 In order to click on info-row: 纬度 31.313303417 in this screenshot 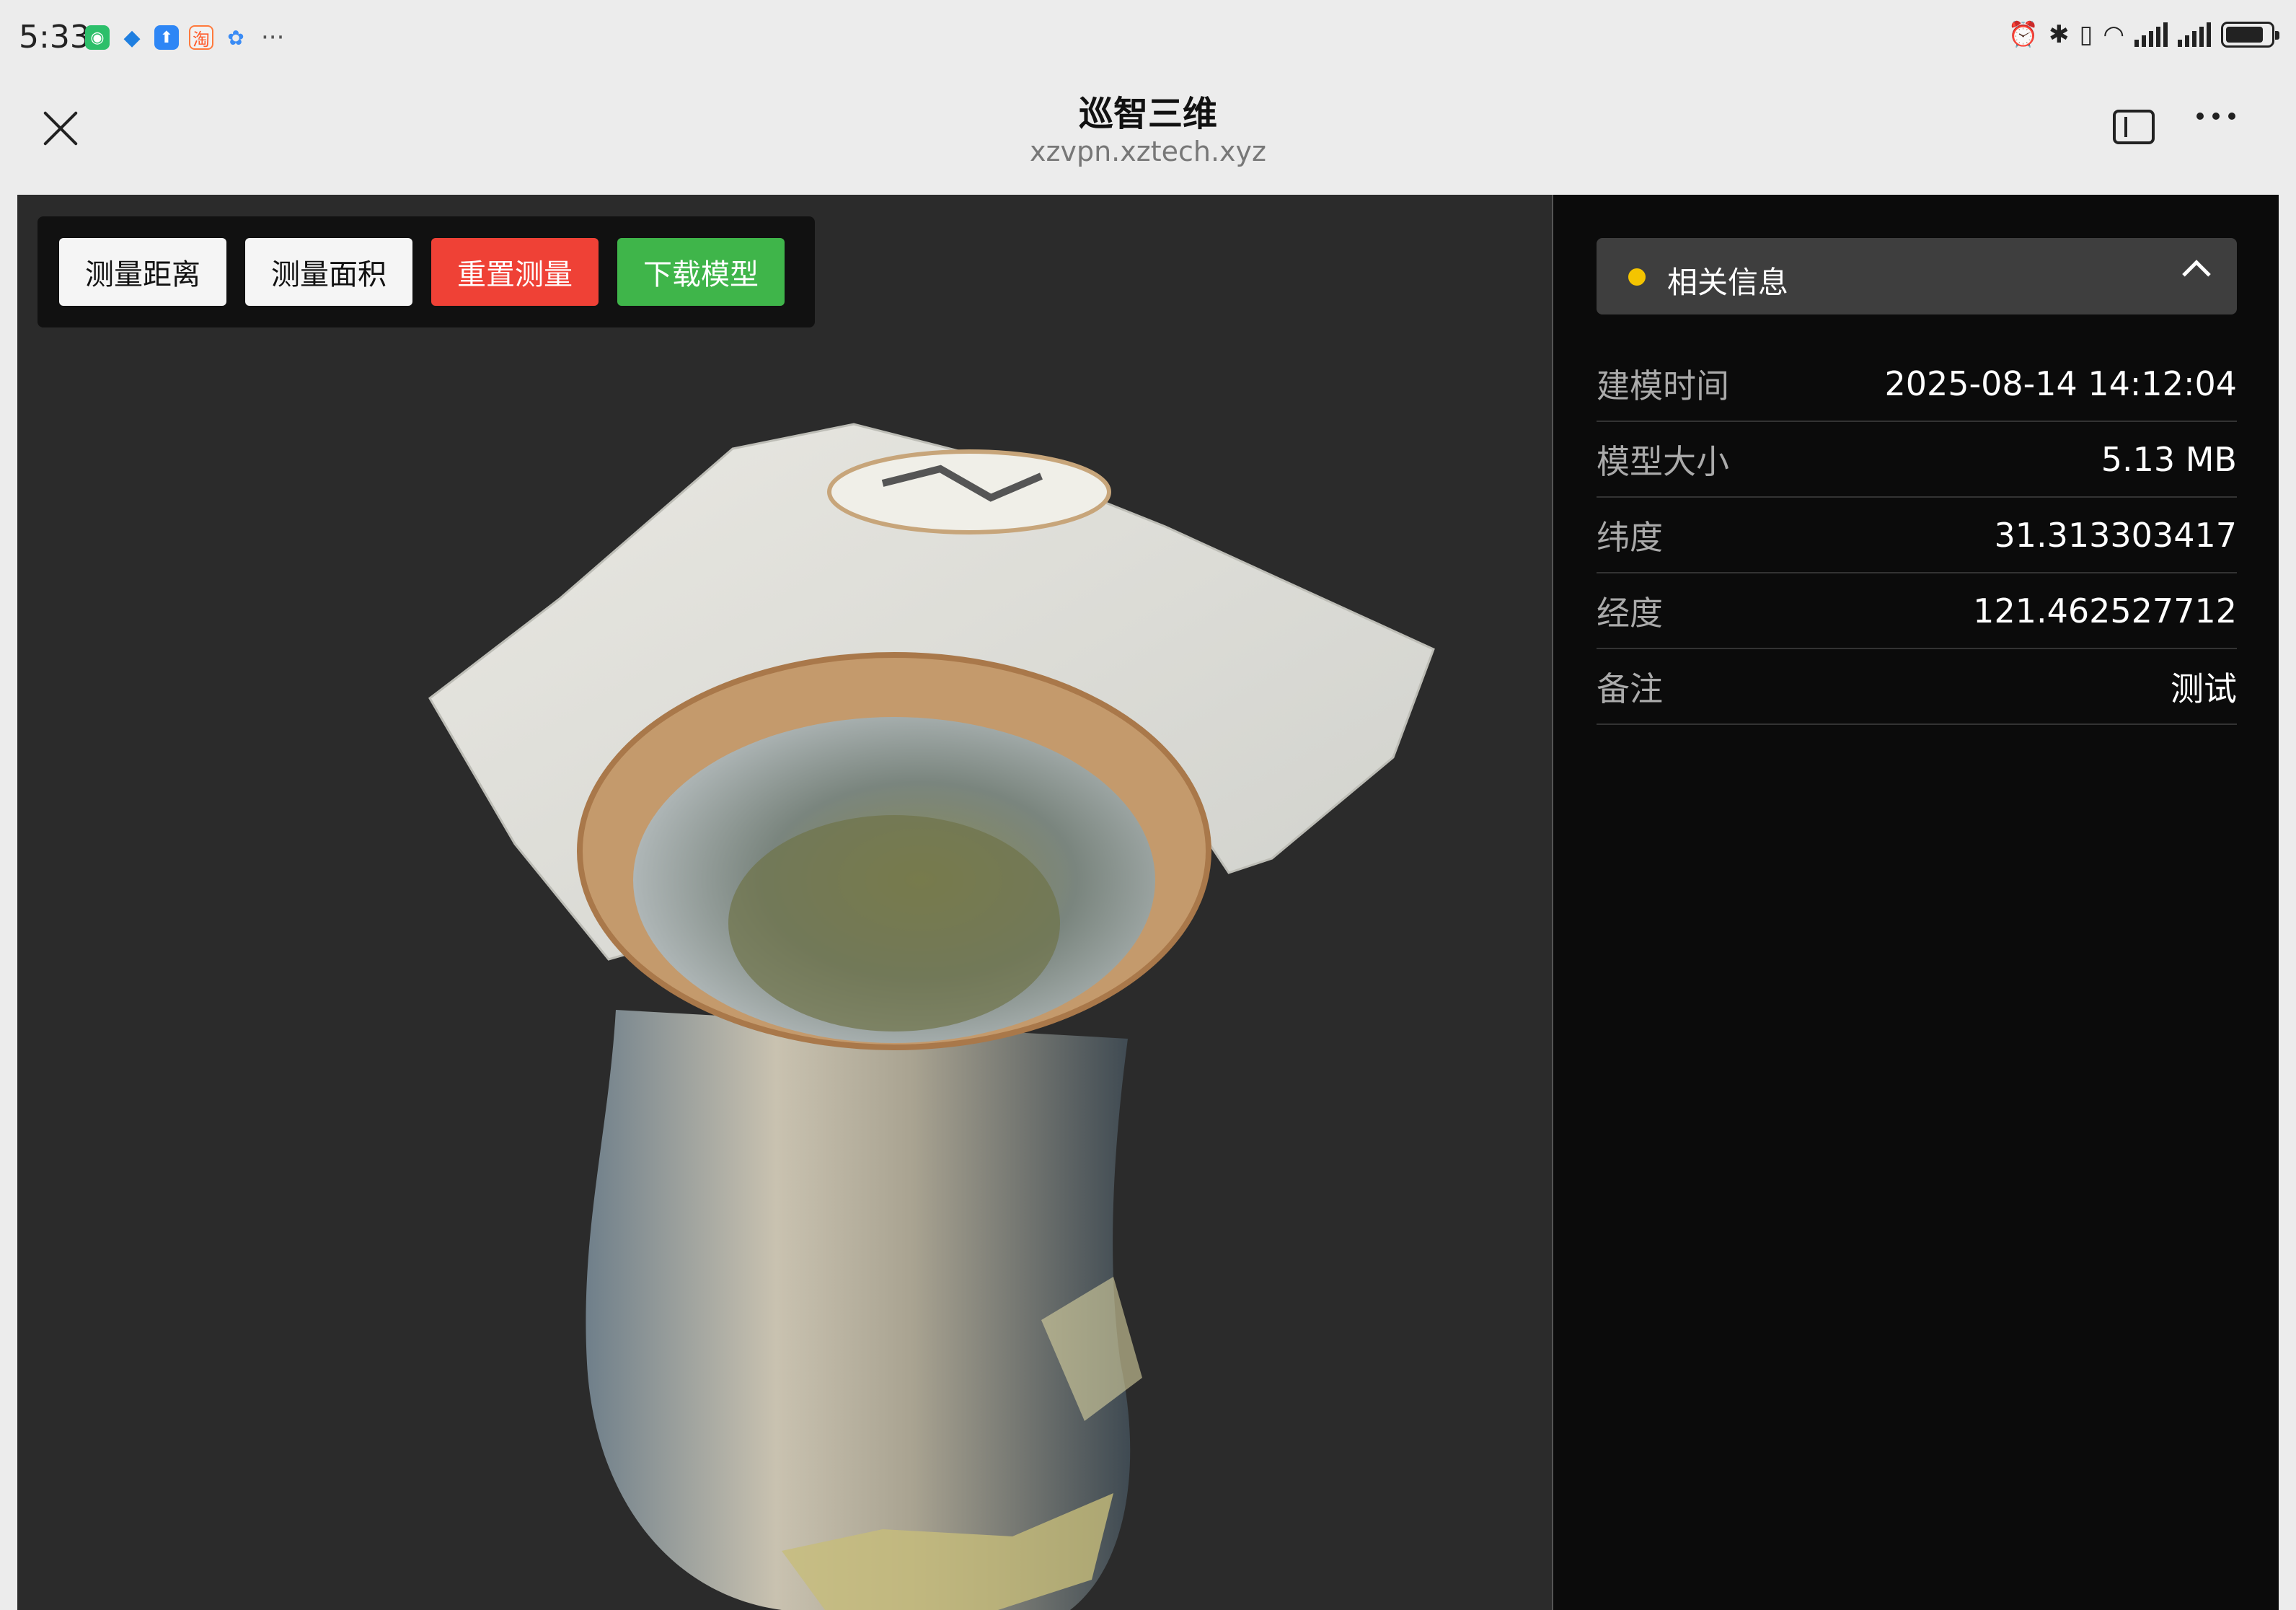, I will do `click(1917, 535)`.